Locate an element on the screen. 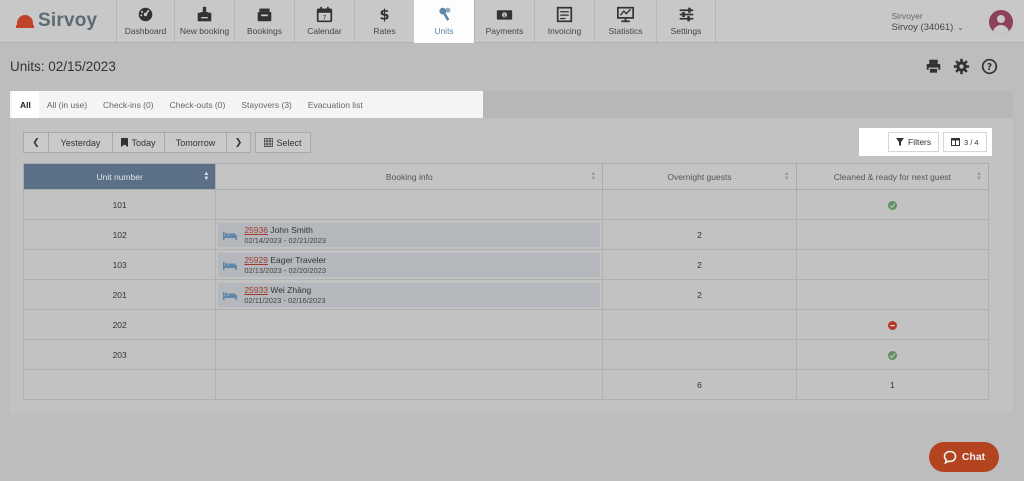 Image resolution: width=1024 pixels, height=481 pixels. next-day-button: ❯ is located at coordinates (238, 142).